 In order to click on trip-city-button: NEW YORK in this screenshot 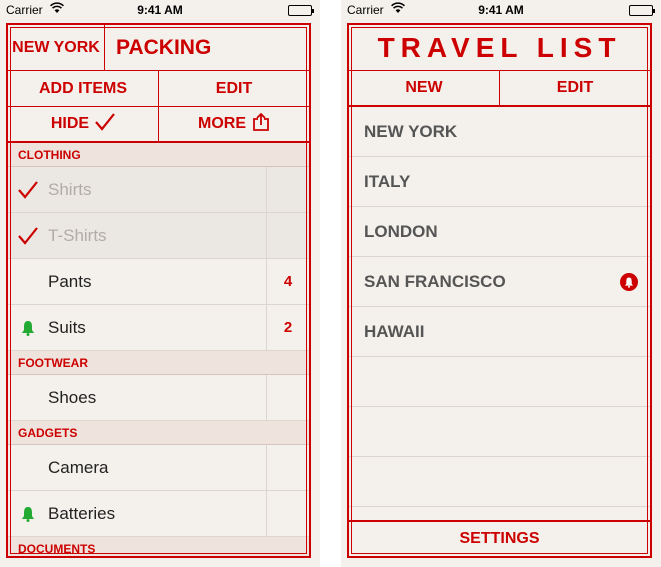, I will do `click(56, 48)`.